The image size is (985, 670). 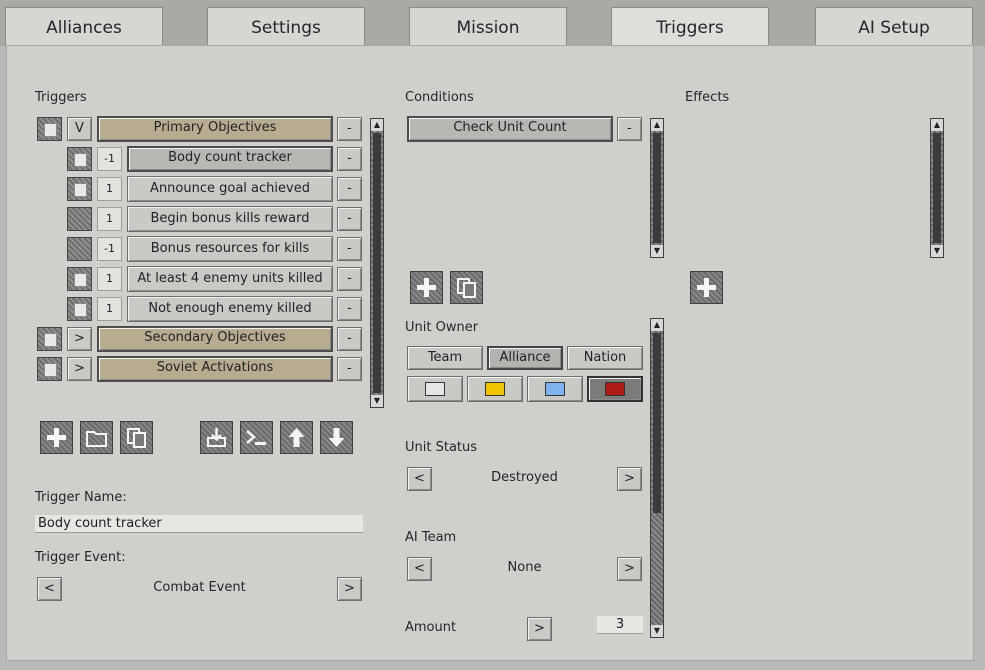 What do you see at coordinates (525, 358) in the screenshot?
I see `owner-alliance-button: Alliance` at bounding box center [525, 358].